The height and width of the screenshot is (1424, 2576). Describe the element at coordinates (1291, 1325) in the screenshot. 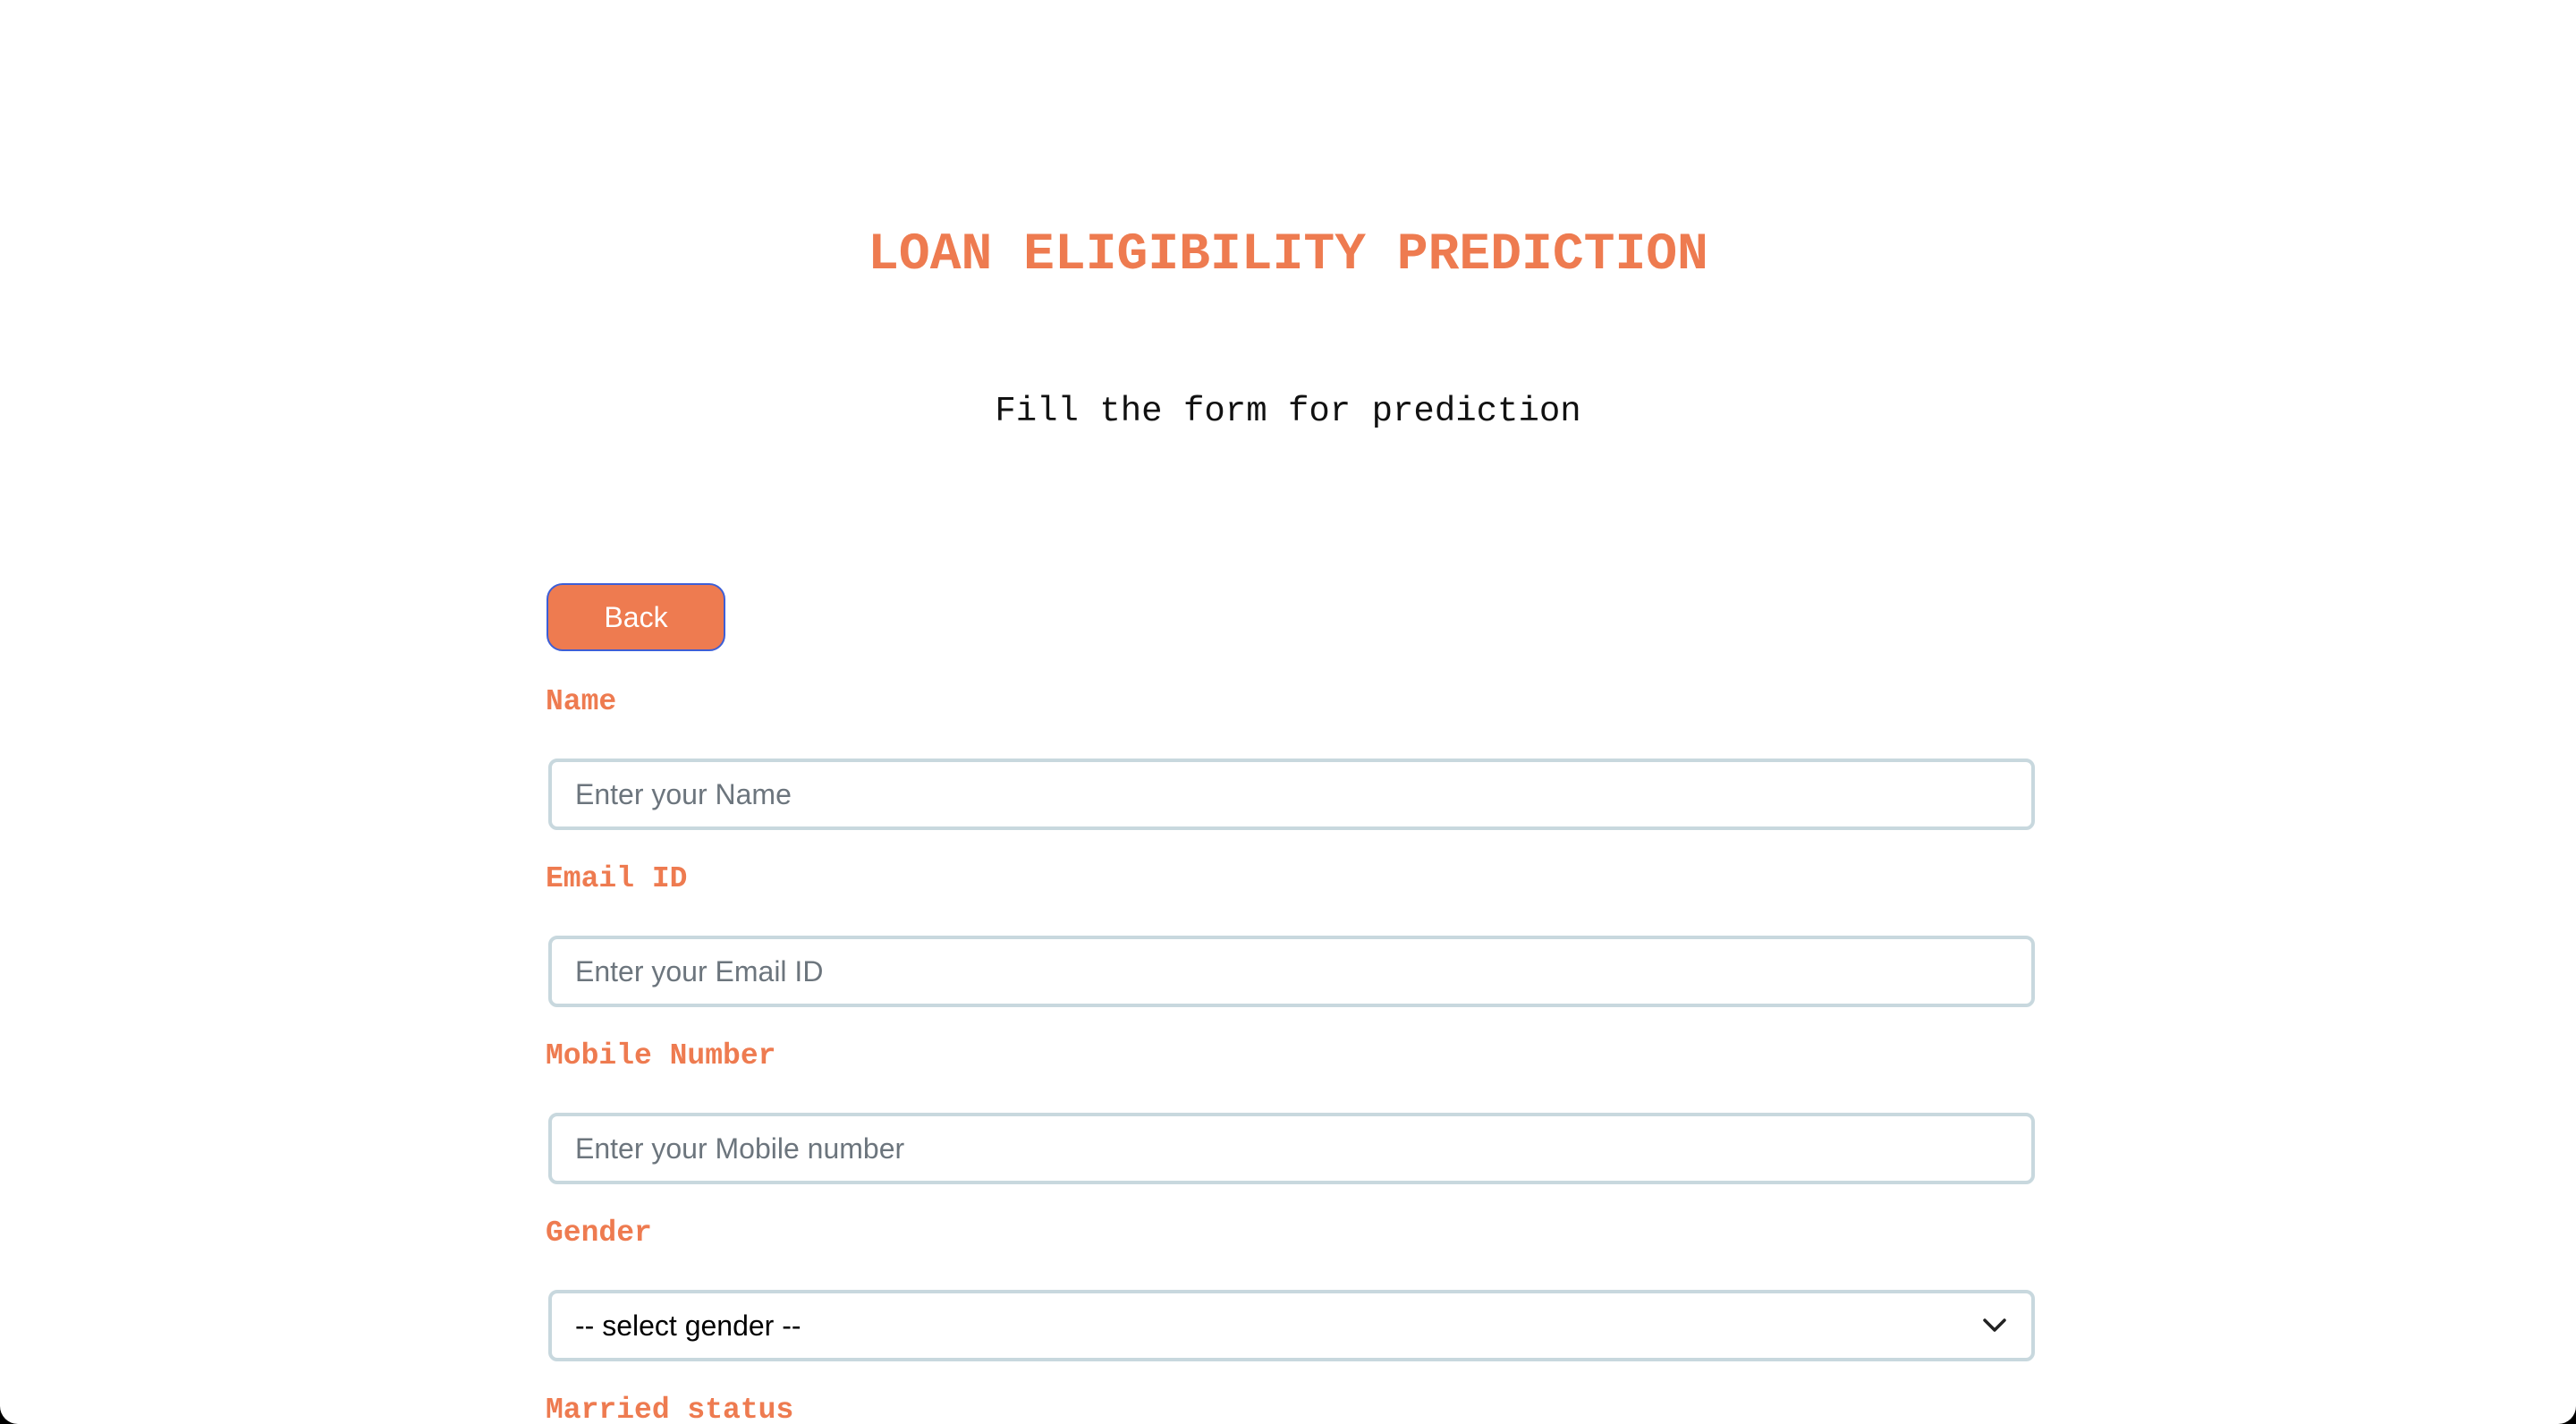

I see `gender-select: -- select gender --` at that location.